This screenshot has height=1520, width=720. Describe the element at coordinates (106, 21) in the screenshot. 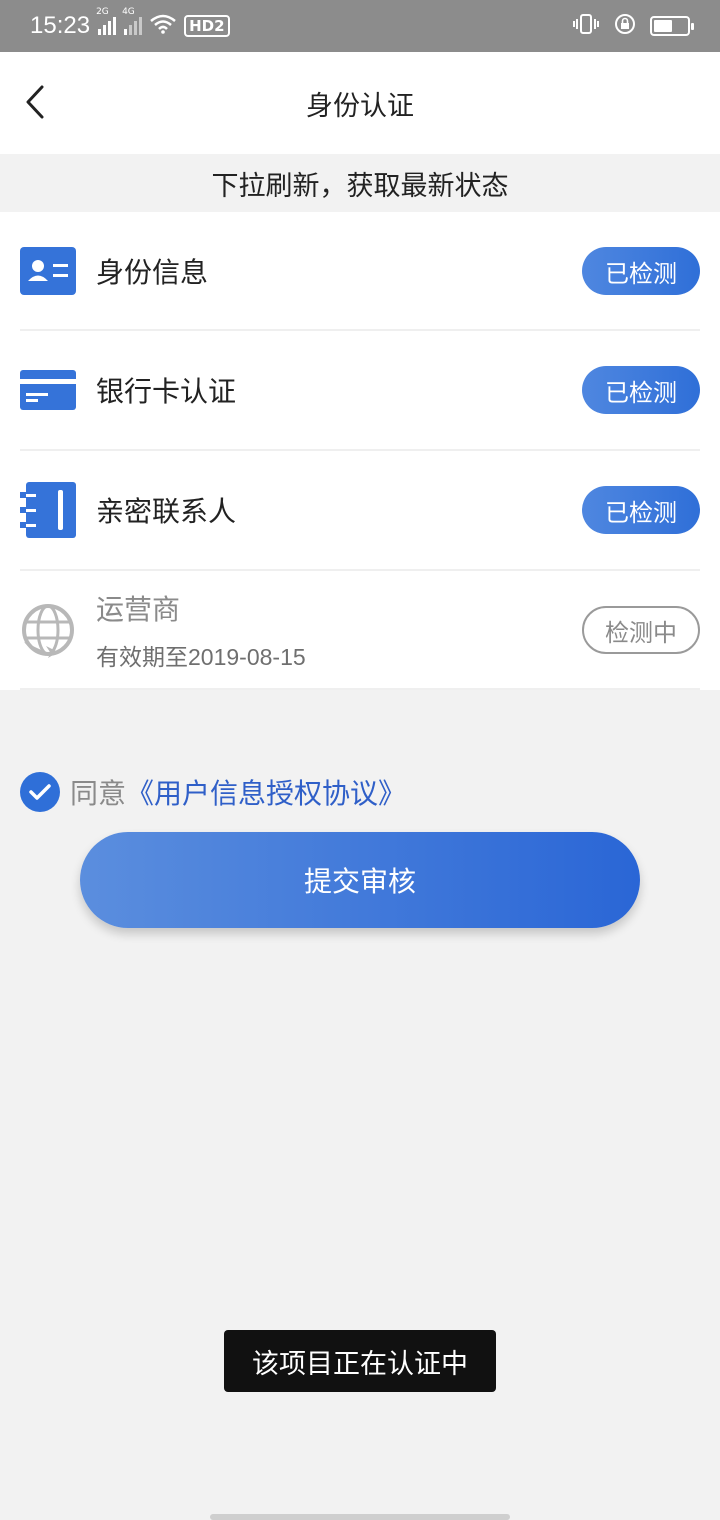

I see `signal-icon: 2G` at that location.